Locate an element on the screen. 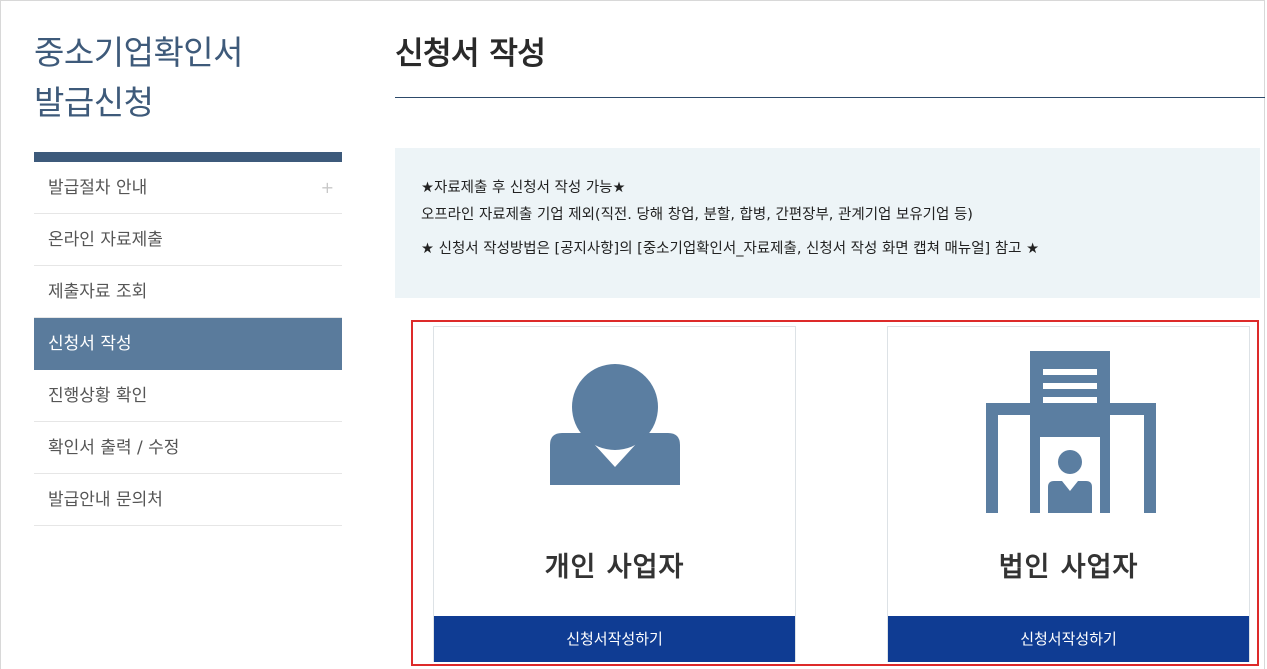 The height and width of the screenshot is (669, 1267). sidebar-title-line1: 중소기업확인서 is located at coordinates (139, 52).